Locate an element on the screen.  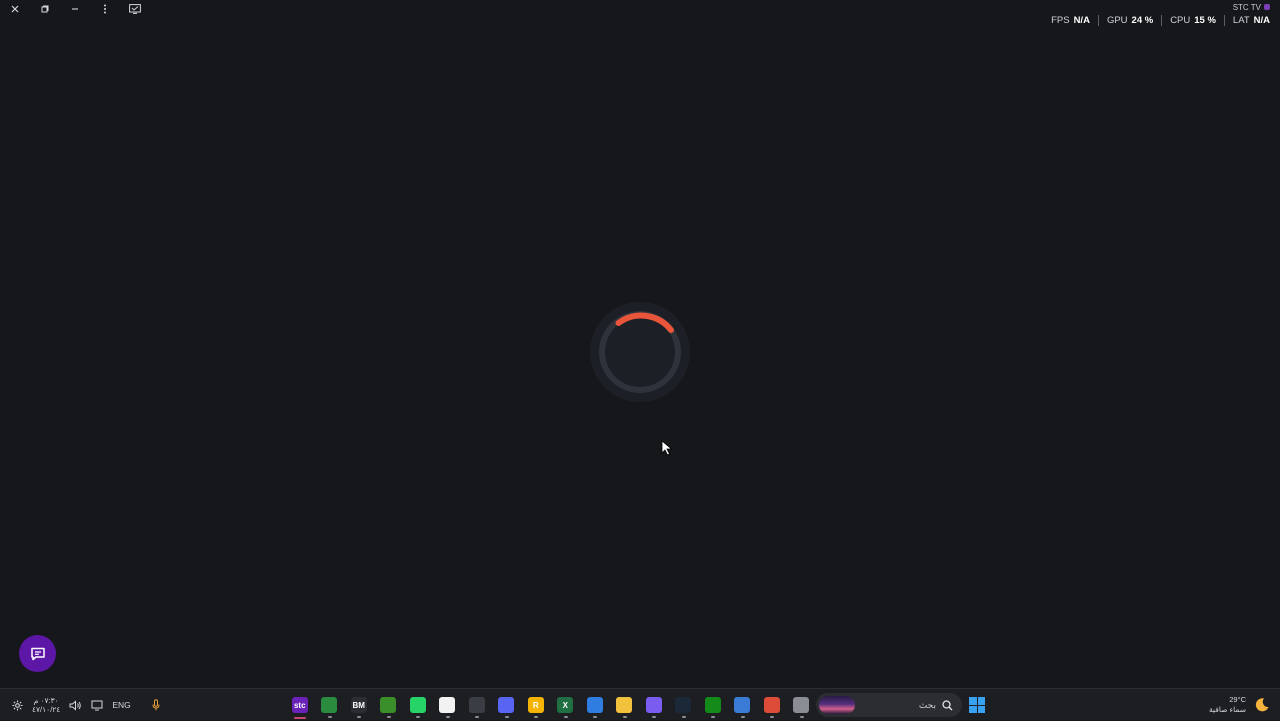
search-icon is located at coordinates (947, 704).